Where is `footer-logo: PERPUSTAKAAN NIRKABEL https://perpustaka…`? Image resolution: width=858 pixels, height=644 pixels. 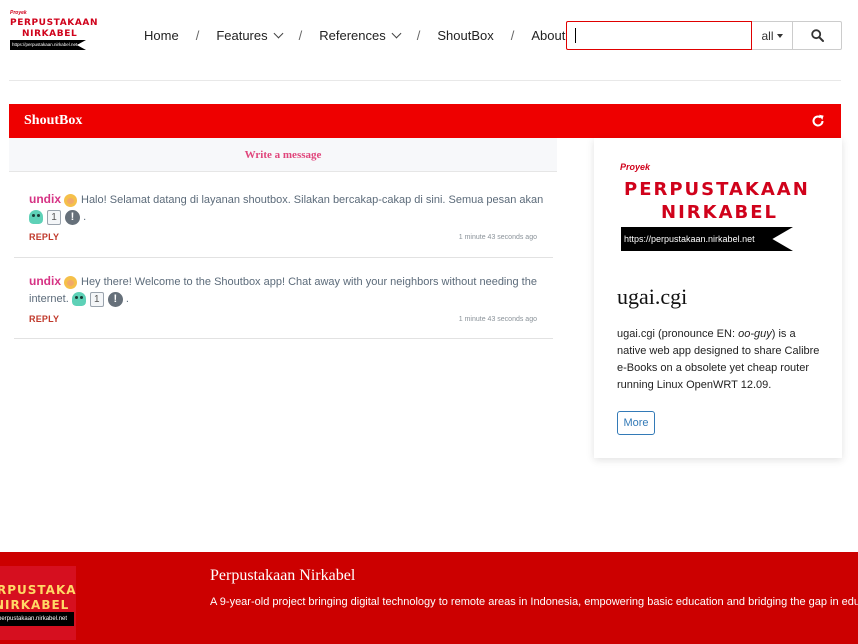
footer-logo: PERPUSTAKAAN NIRKABEL https://perpustaka… is located at coordinates (38, 603).